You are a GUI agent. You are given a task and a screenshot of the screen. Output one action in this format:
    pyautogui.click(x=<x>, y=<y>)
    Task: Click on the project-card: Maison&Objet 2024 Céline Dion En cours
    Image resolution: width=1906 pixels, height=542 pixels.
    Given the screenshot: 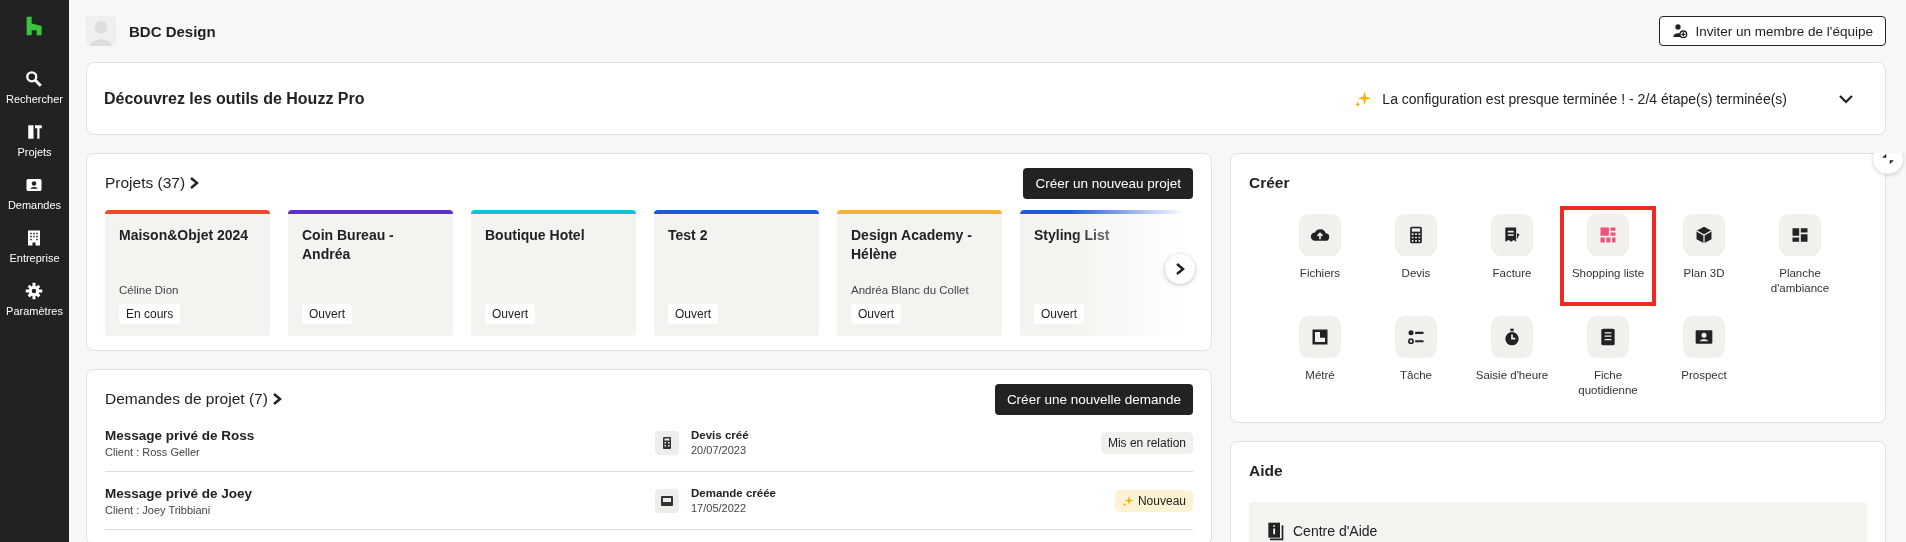 What is the action you would take?
    pyautogui.click(x=187, y=273)
    